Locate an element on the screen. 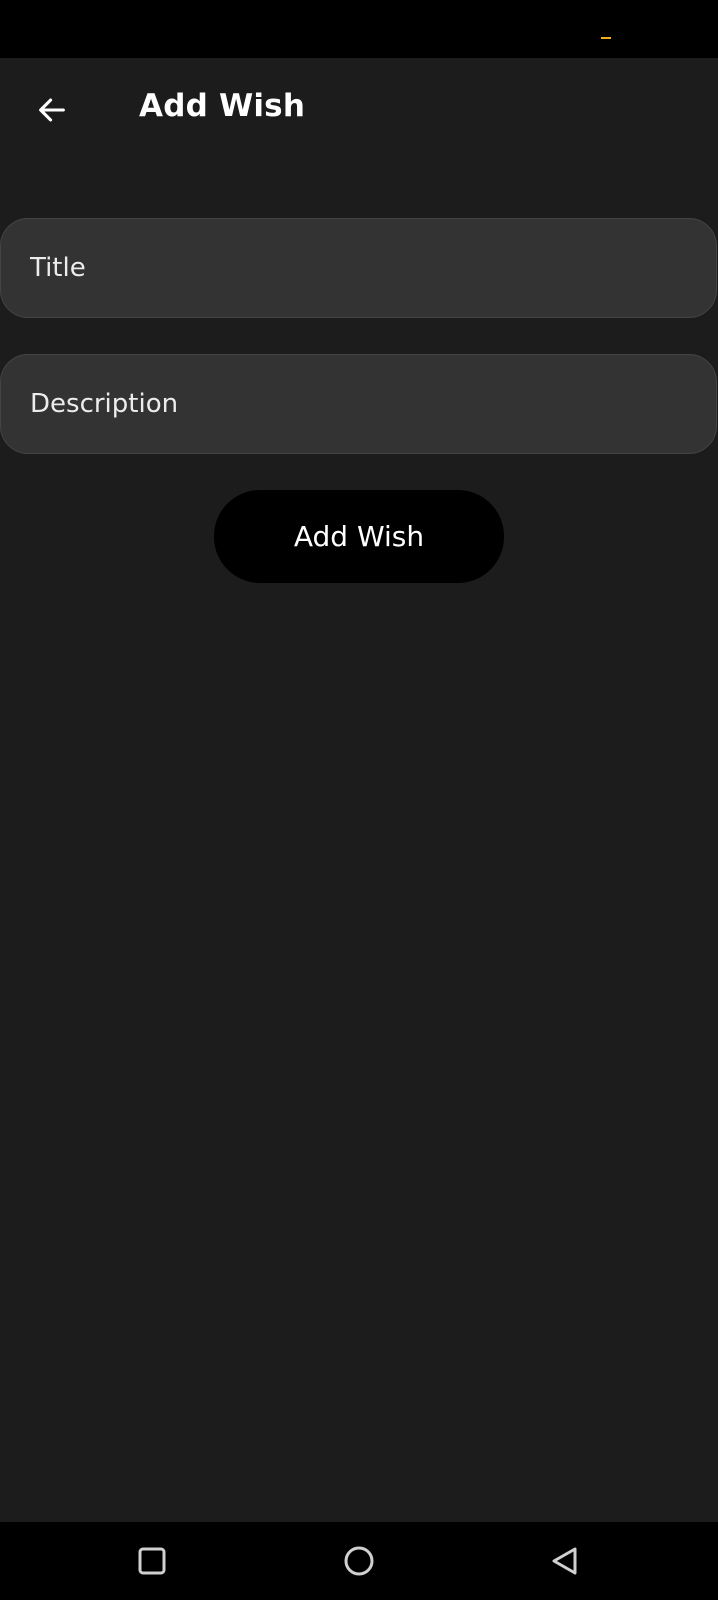 Image resolution: width=718 pixels, height=1600 pixels. triangle-back-icon is located at coordinates (564, 1561).